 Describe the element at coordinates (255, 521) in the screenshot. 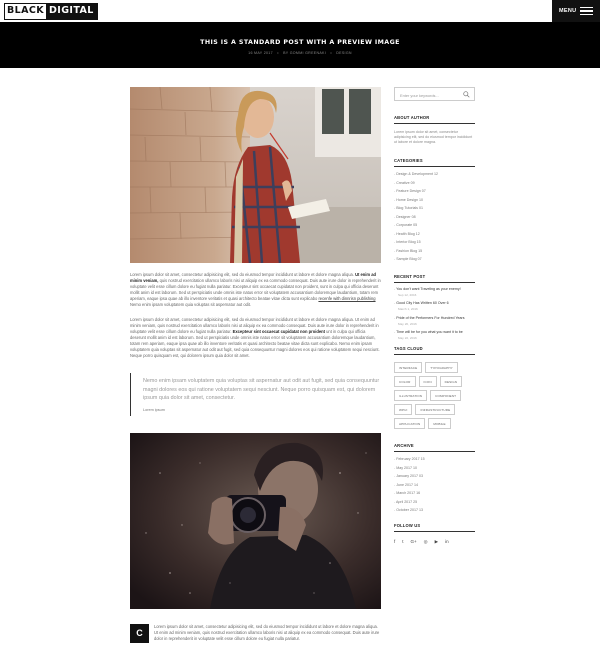

I see `post-image-photographer` at that location.